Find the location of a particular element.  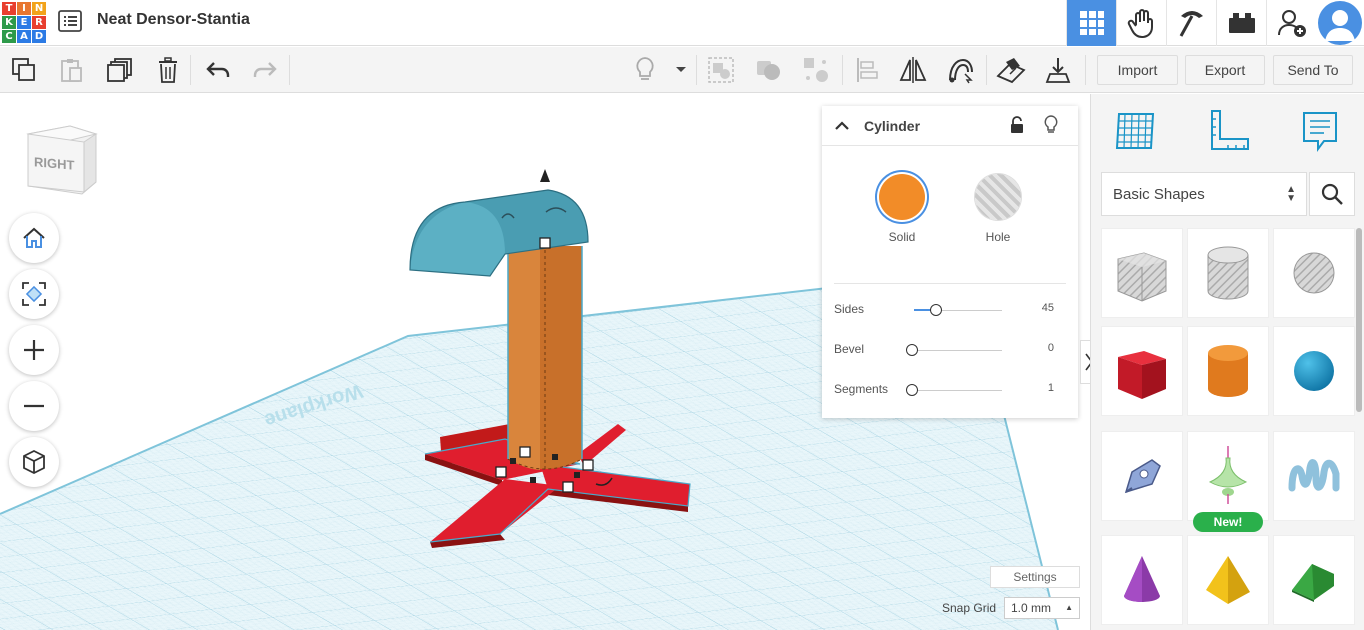

view-cube: RIGHT is located at coordinates (61, 160).